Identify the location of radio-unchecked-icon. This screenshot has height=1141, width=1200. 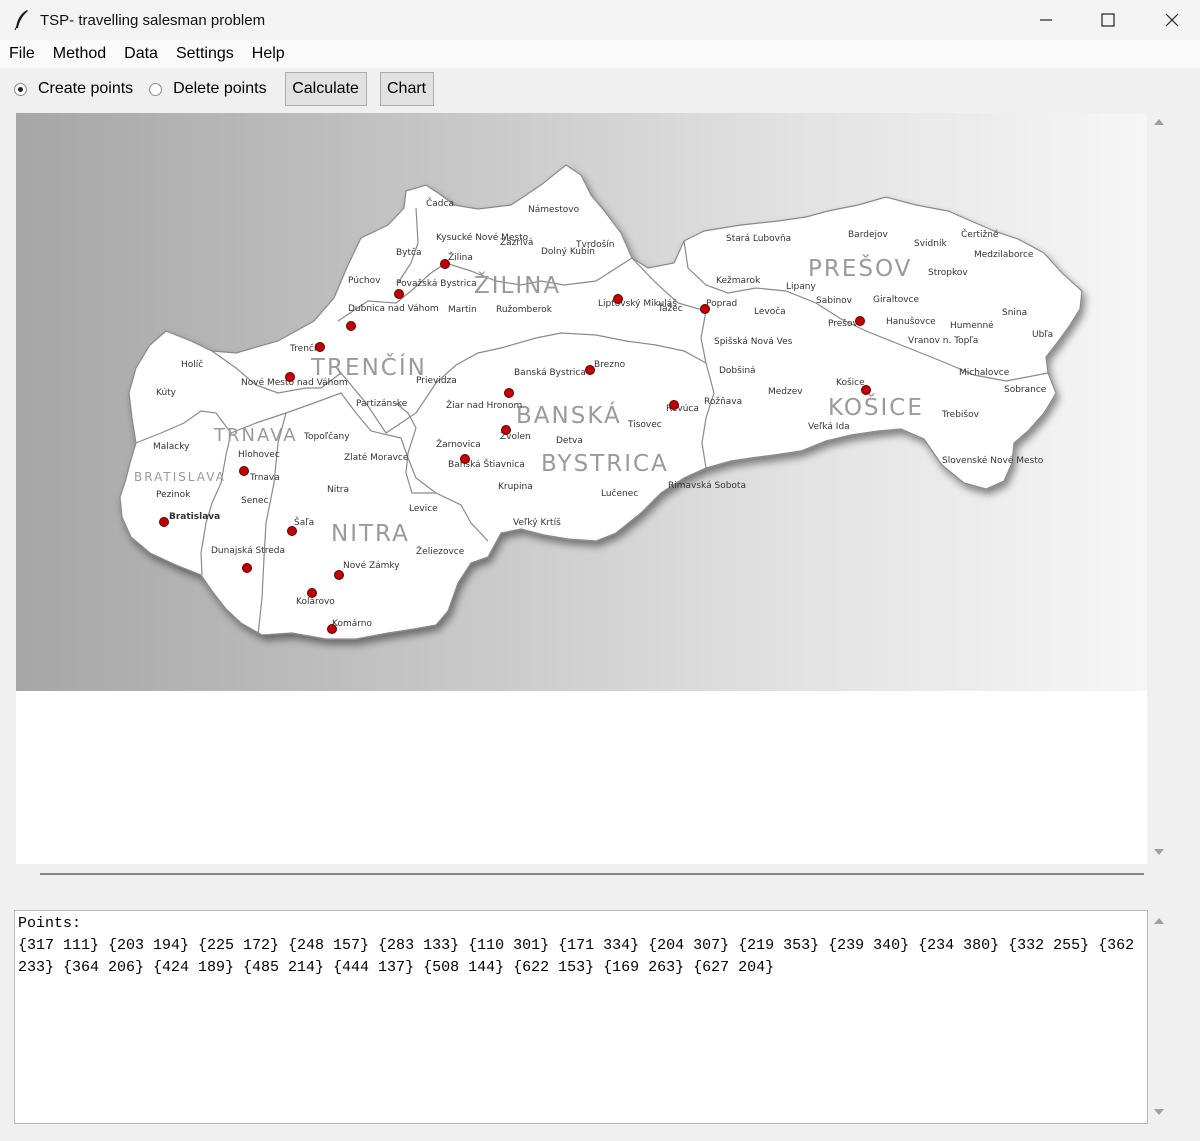
(156, 89).